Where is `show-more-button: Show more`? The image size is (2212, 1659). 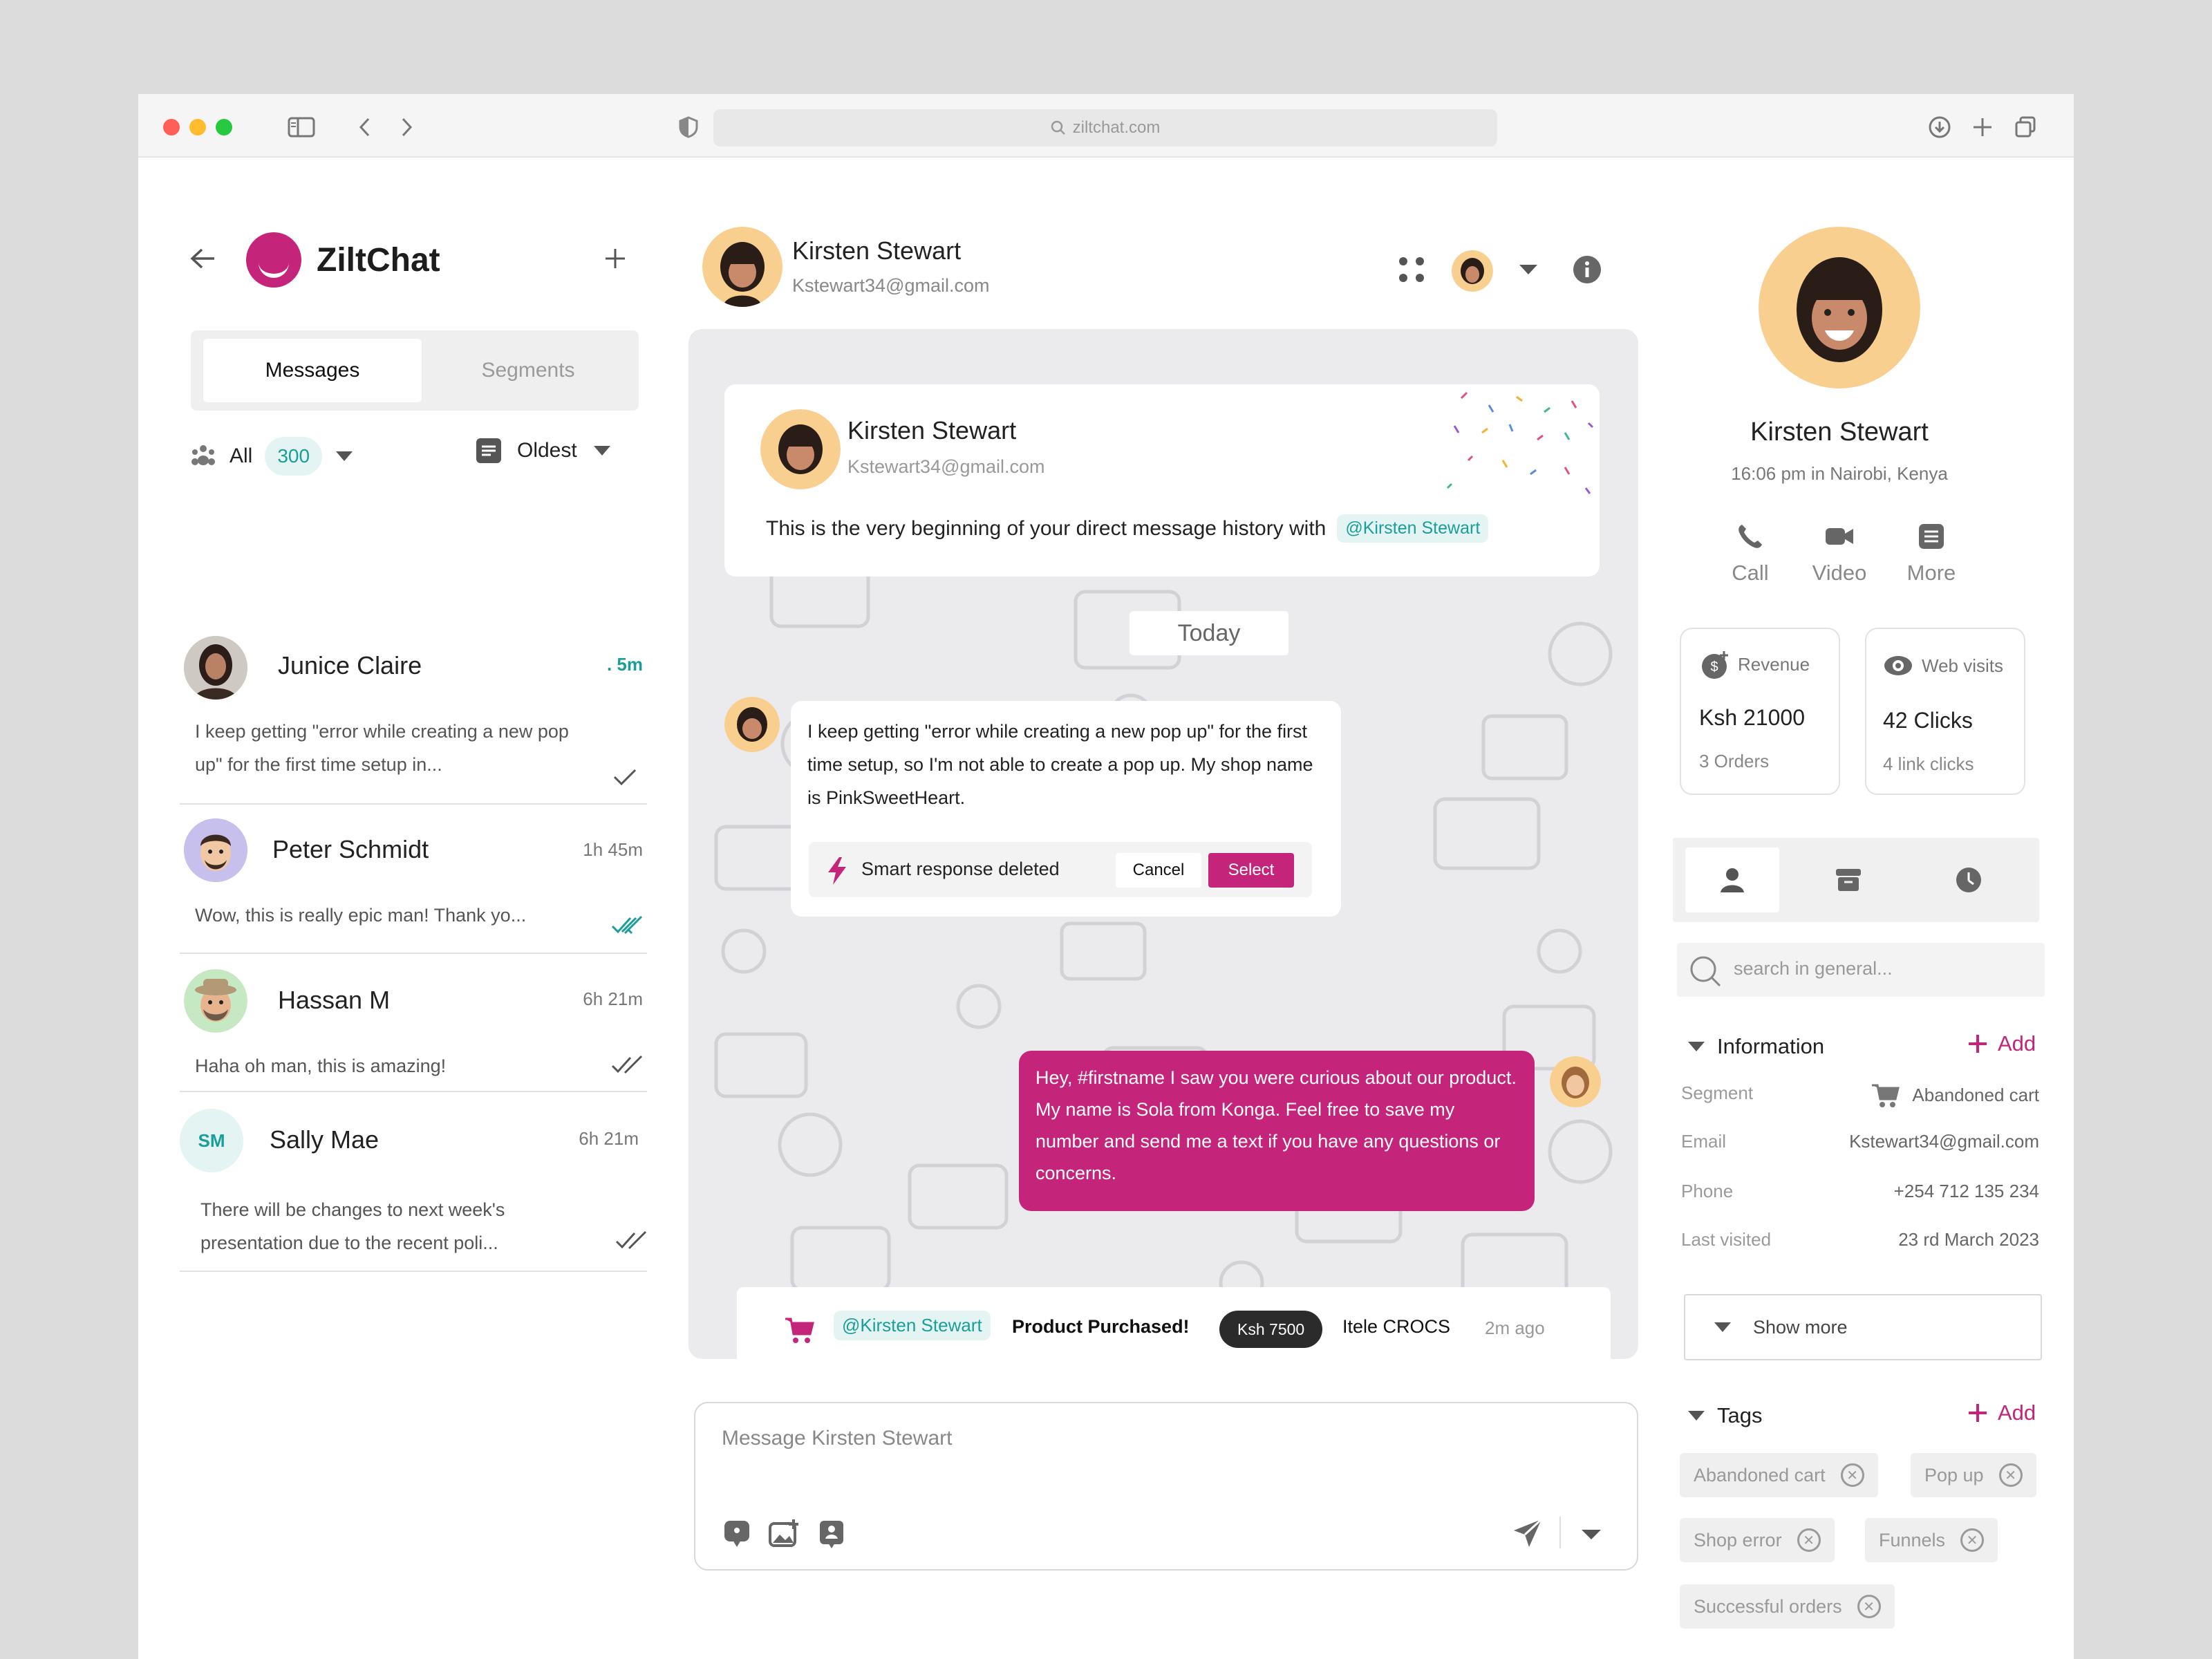
show-more-button: Show more is located at coordinates (1863, 1327).